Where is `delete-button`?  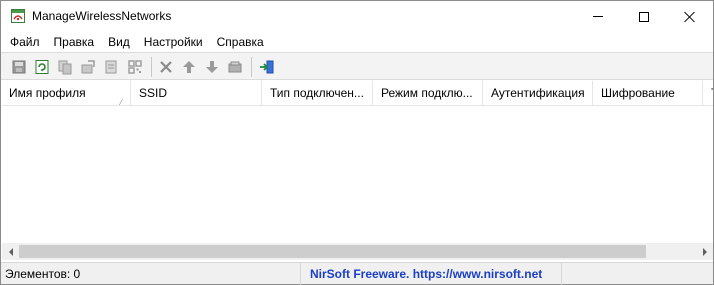 delete-button is located at coordinates (166, 67).